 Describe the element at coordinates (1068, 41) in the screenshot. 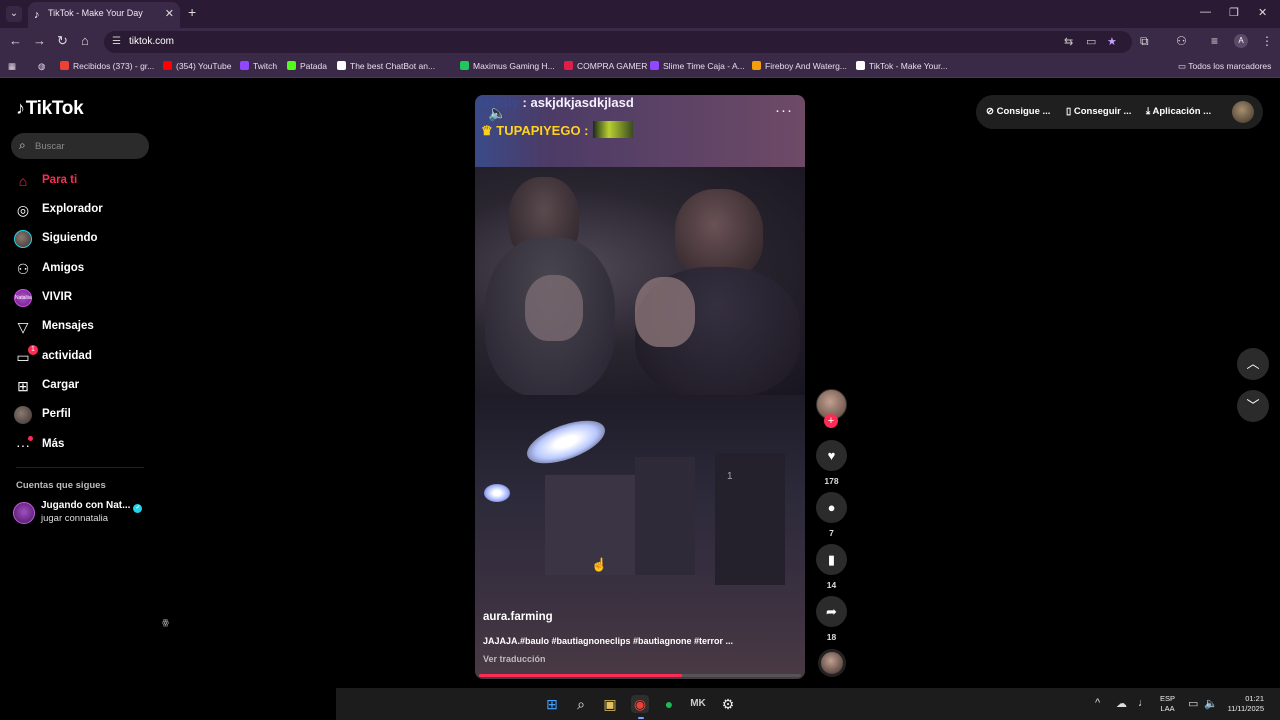

I see `translate-icon: ⇆` at that location.